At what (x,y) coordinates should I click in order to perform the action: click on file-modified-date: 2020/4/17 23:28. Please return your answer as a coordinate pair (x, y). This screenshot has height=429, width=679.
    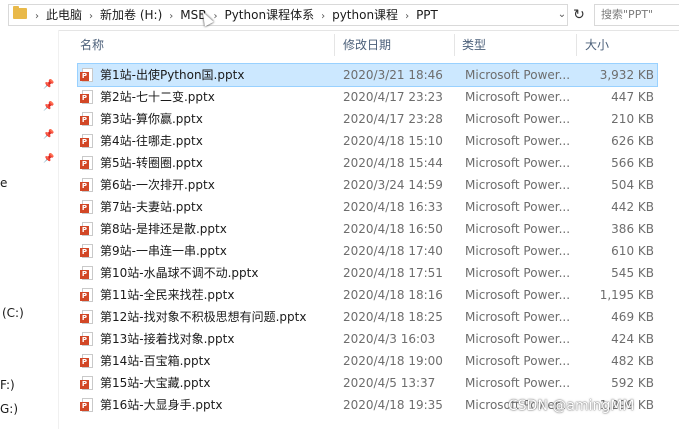
    Looking at the image, I should click on (393, 119).